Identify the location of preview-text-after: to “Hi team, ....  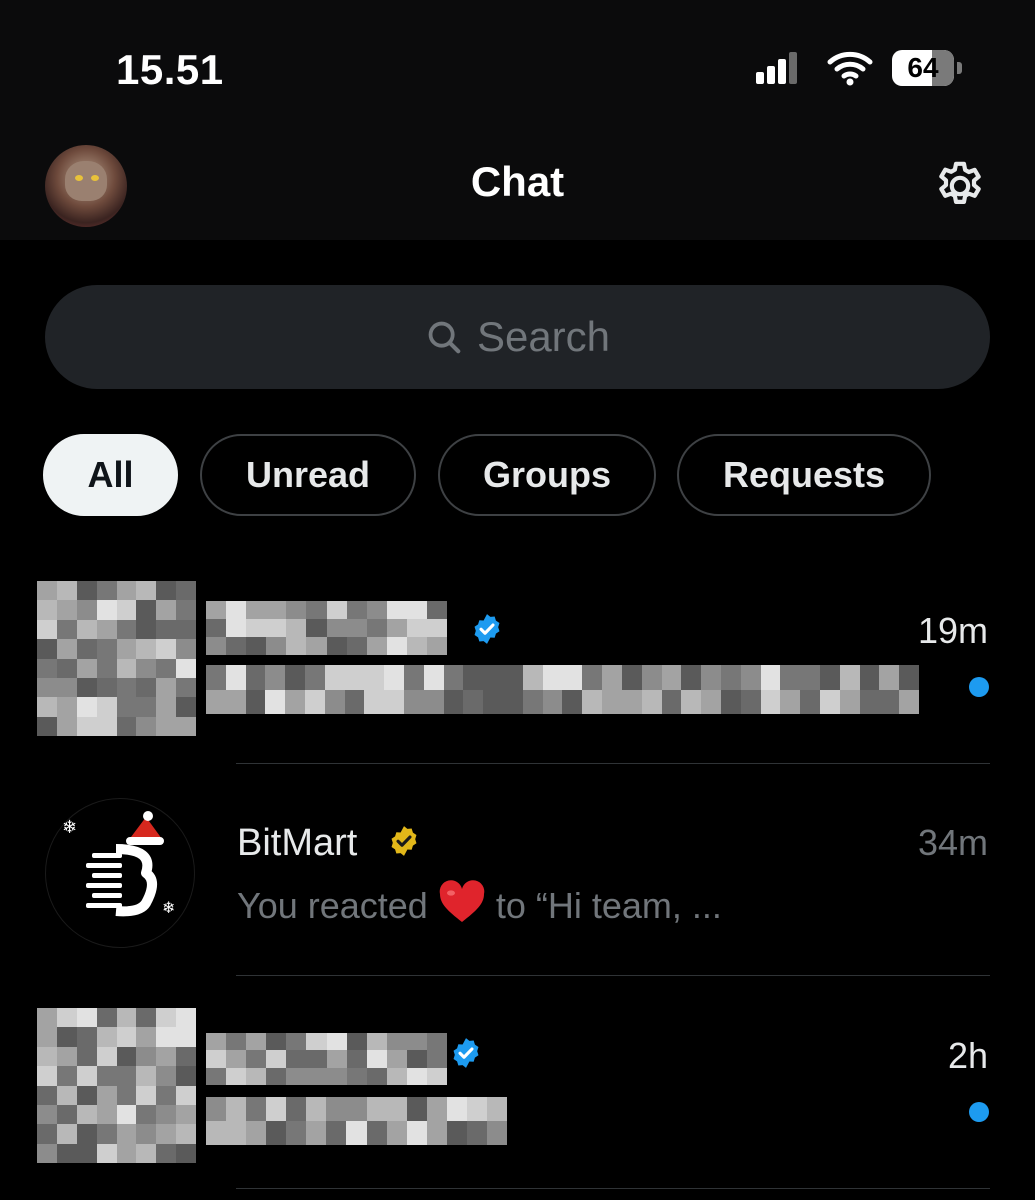
(608, 905).